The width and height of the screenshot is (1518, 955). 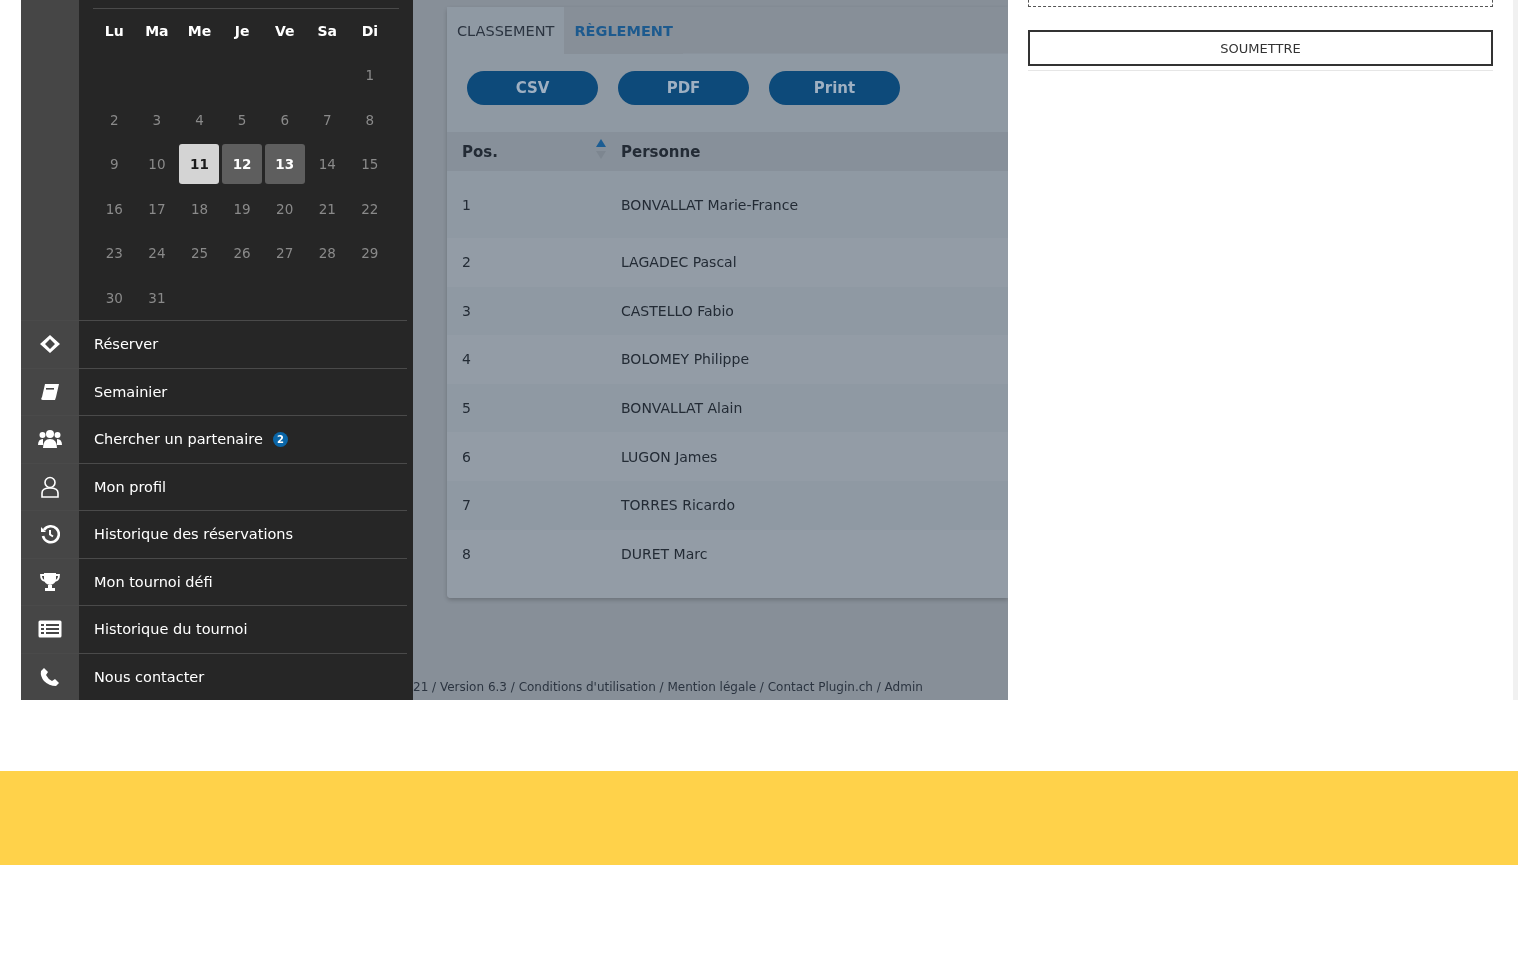 I want to click on table-cell: 8, so click(x=466, y=553).